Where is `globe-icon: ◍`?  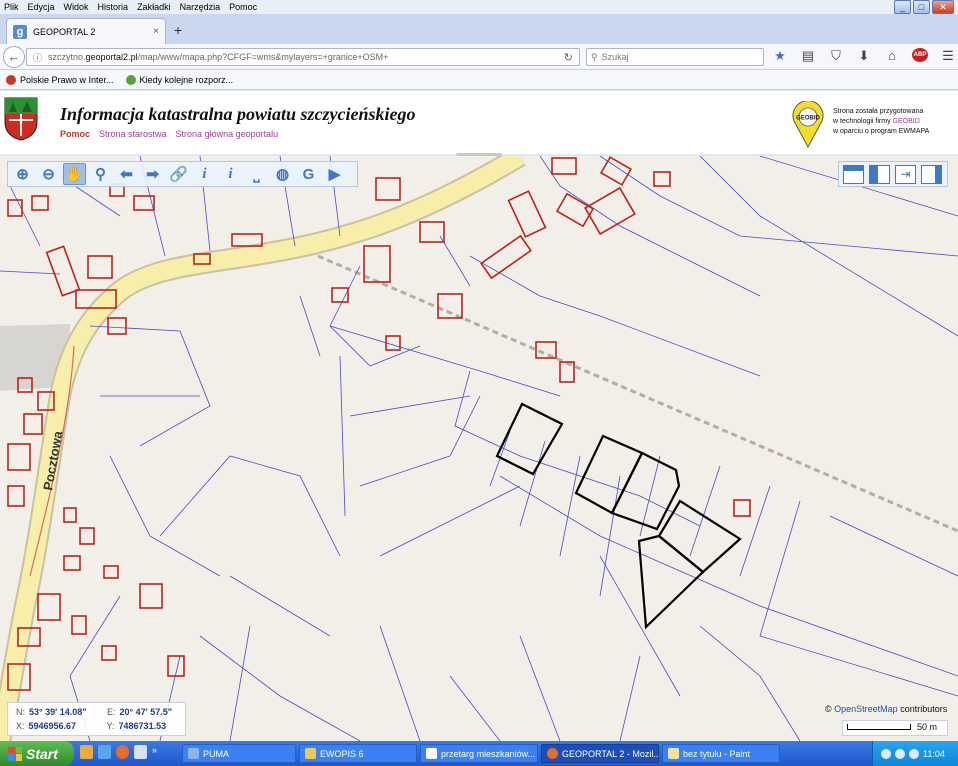
globe-icon: ◍ is located at coordinates (282, 174).